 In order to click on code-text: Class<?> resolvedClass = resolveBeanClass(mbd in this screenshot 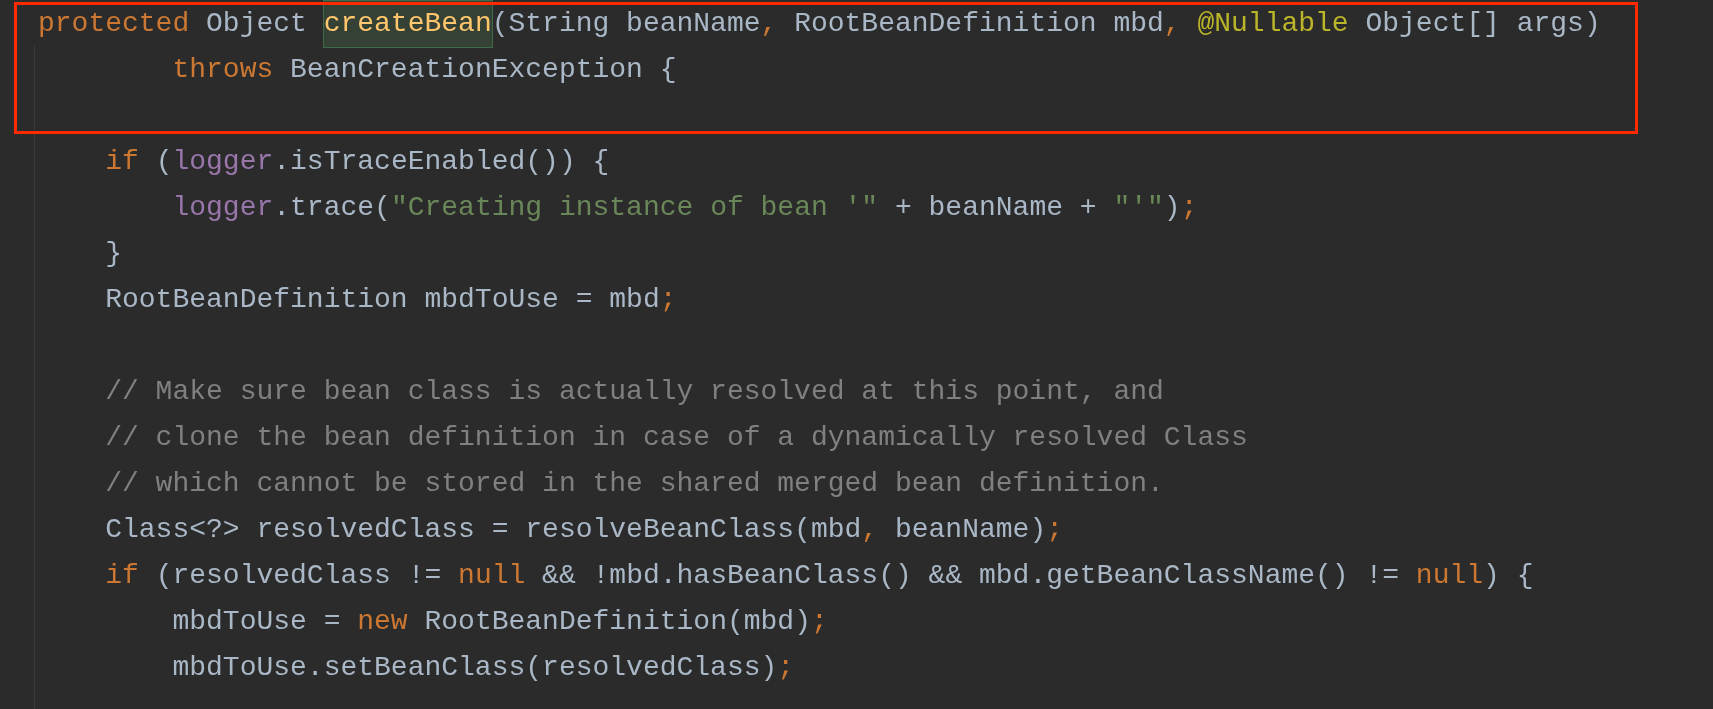, I will do `click(483, 530)`.